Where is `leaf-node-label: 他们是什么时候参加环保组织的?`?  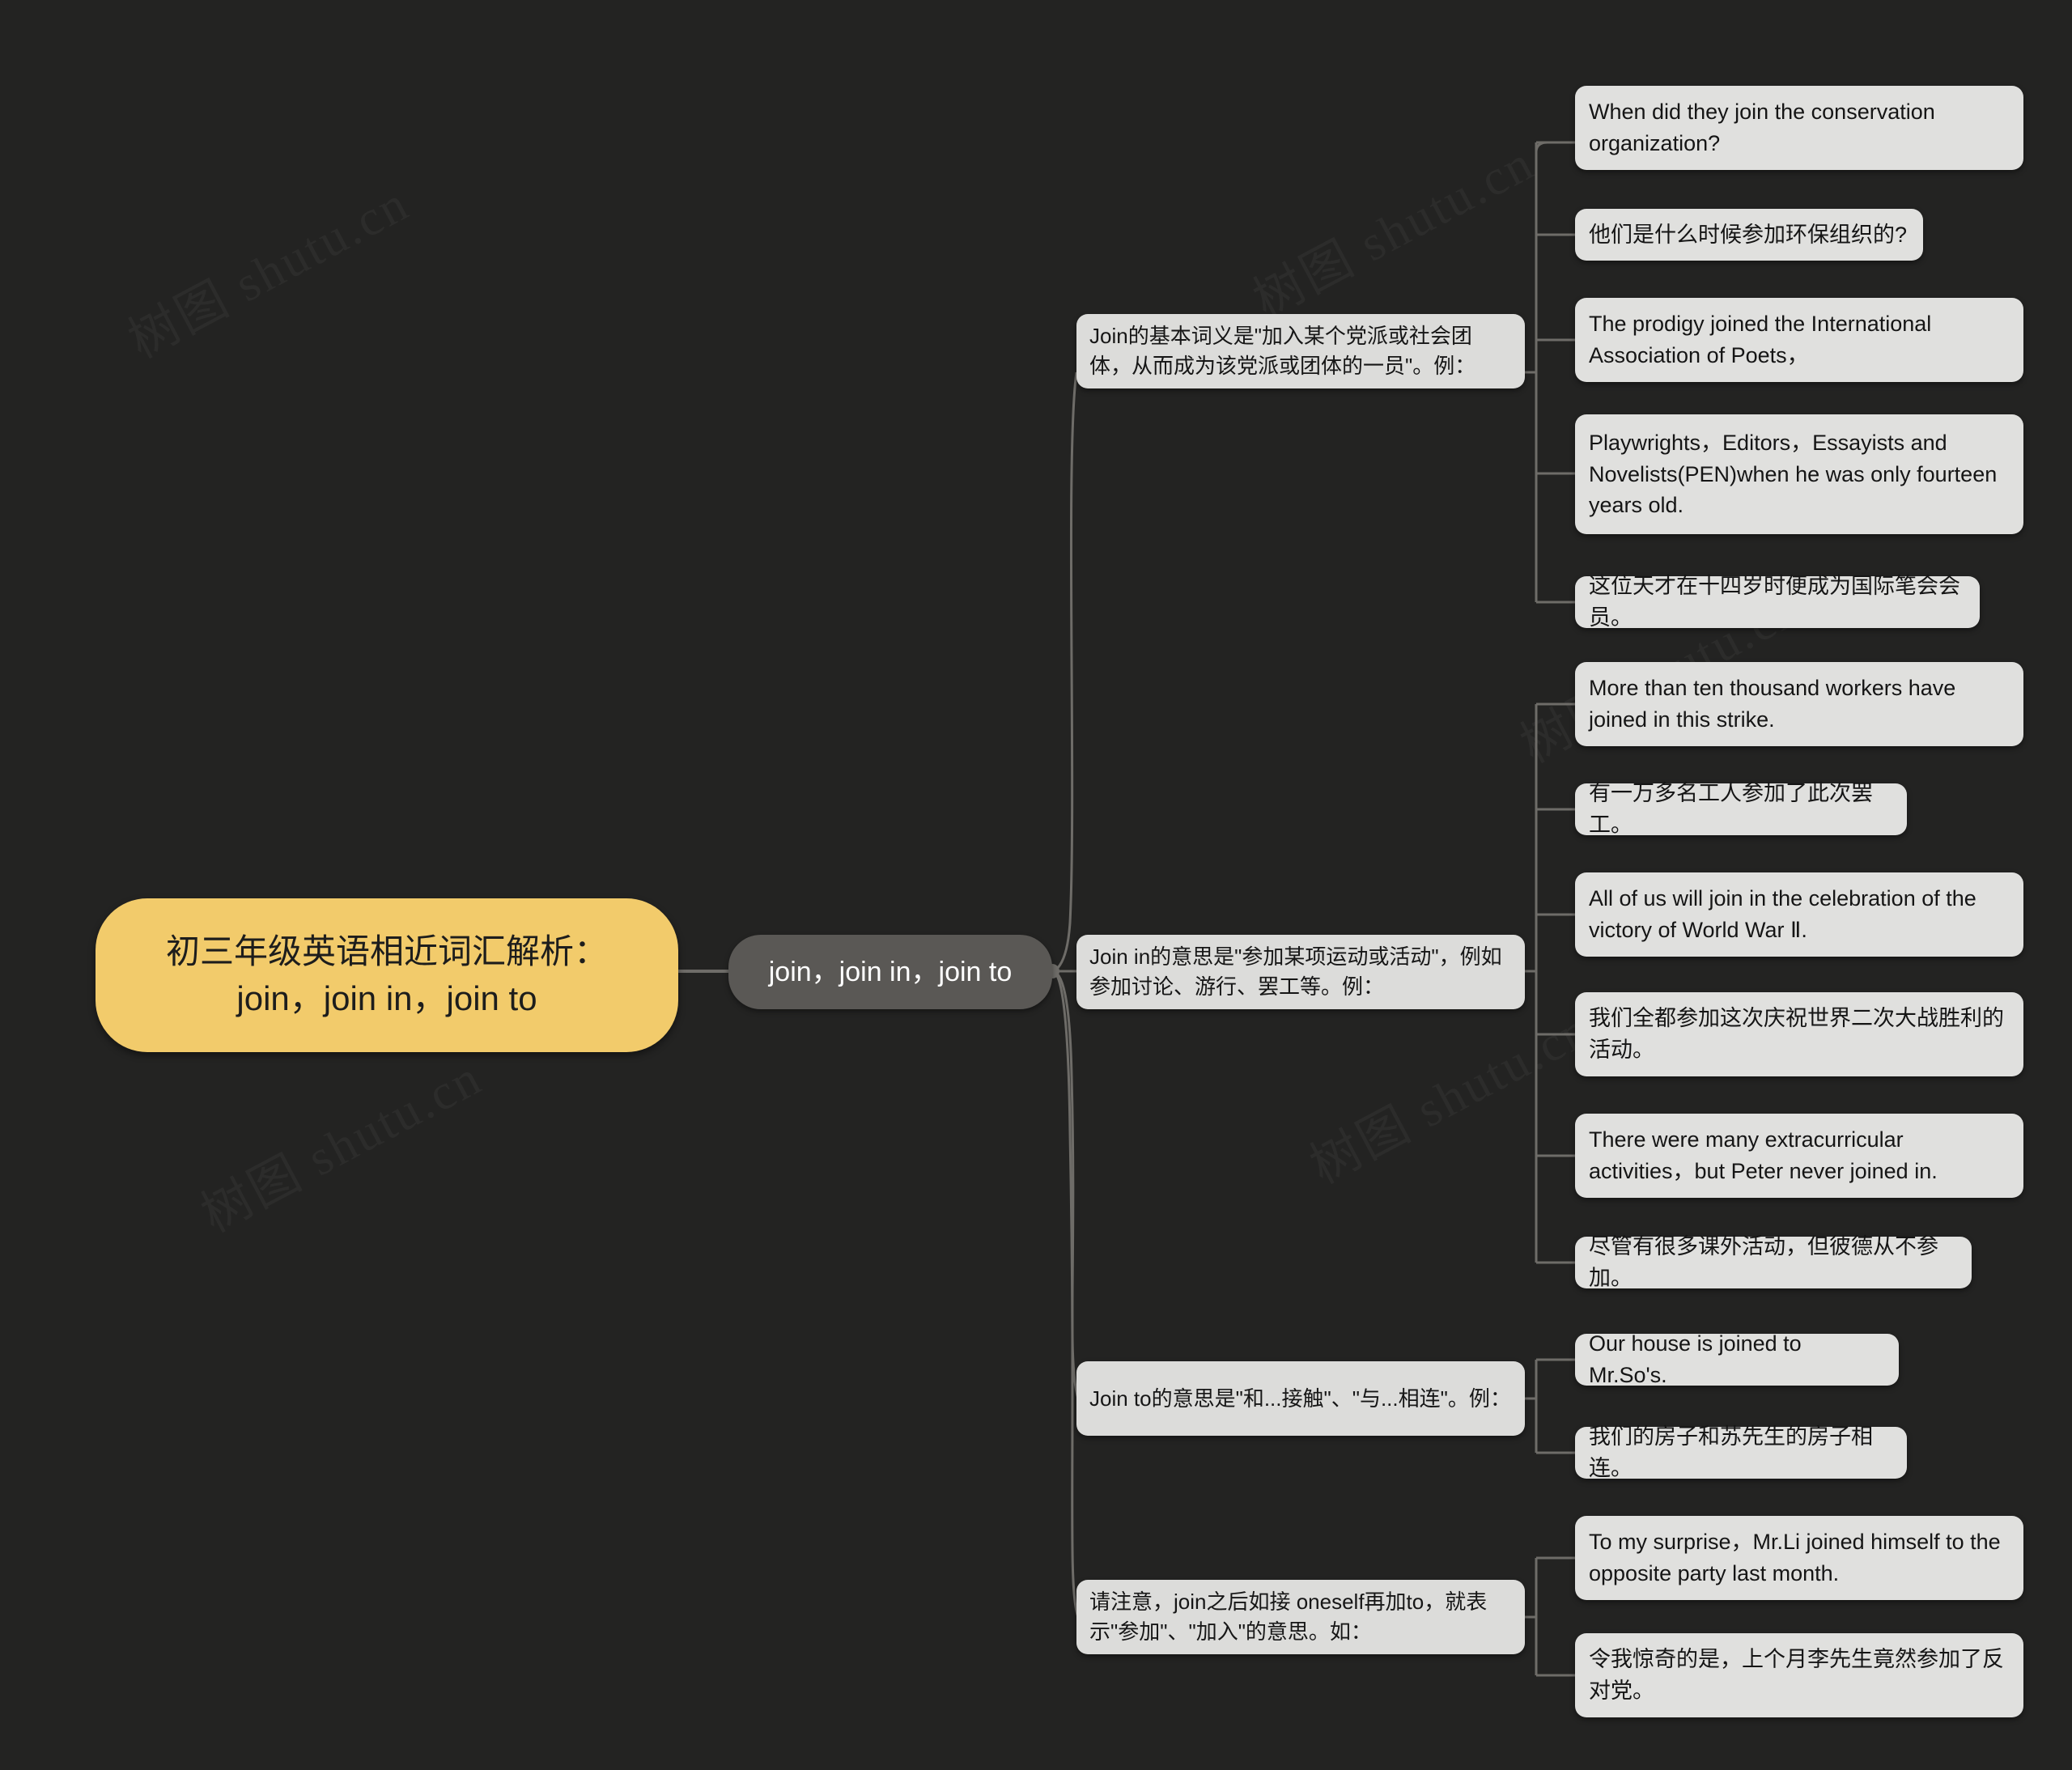 leaf-node-label: 他们是什么时候参加环保组织的? is located at coordinates (1748, 234).